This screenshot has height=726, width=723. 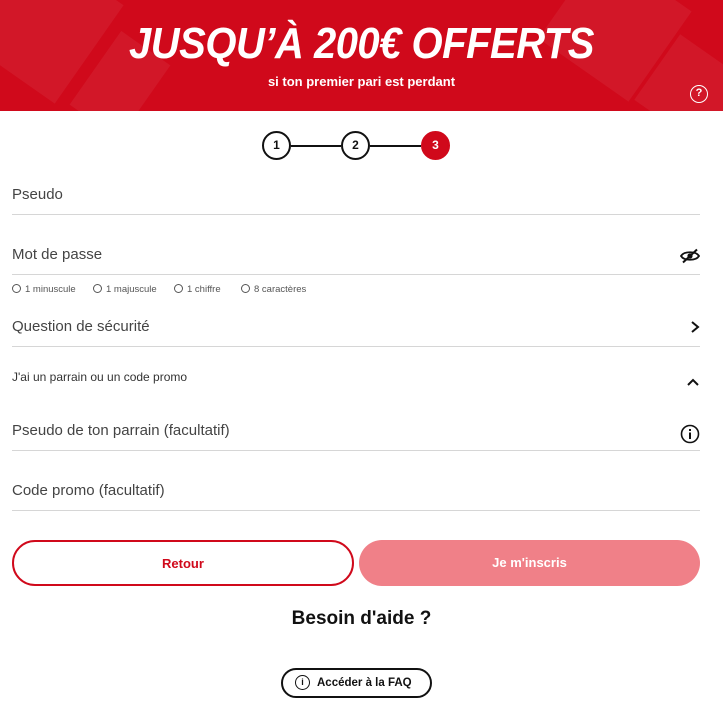 I want to click on password-label: Mot de passe, so click(x=57, y=254).